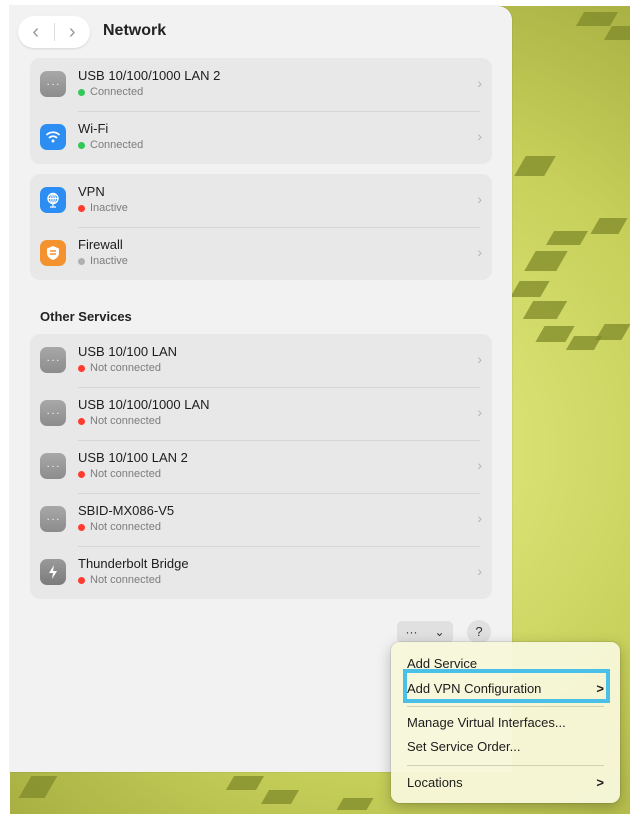 Image resolution: width=630 pixels, height=814 pixels. What do you see at coordinates (261, 200) in the screenshot?
I see `service-row-vpn: VPN Inactive ›` at bounding box center [261, 200].